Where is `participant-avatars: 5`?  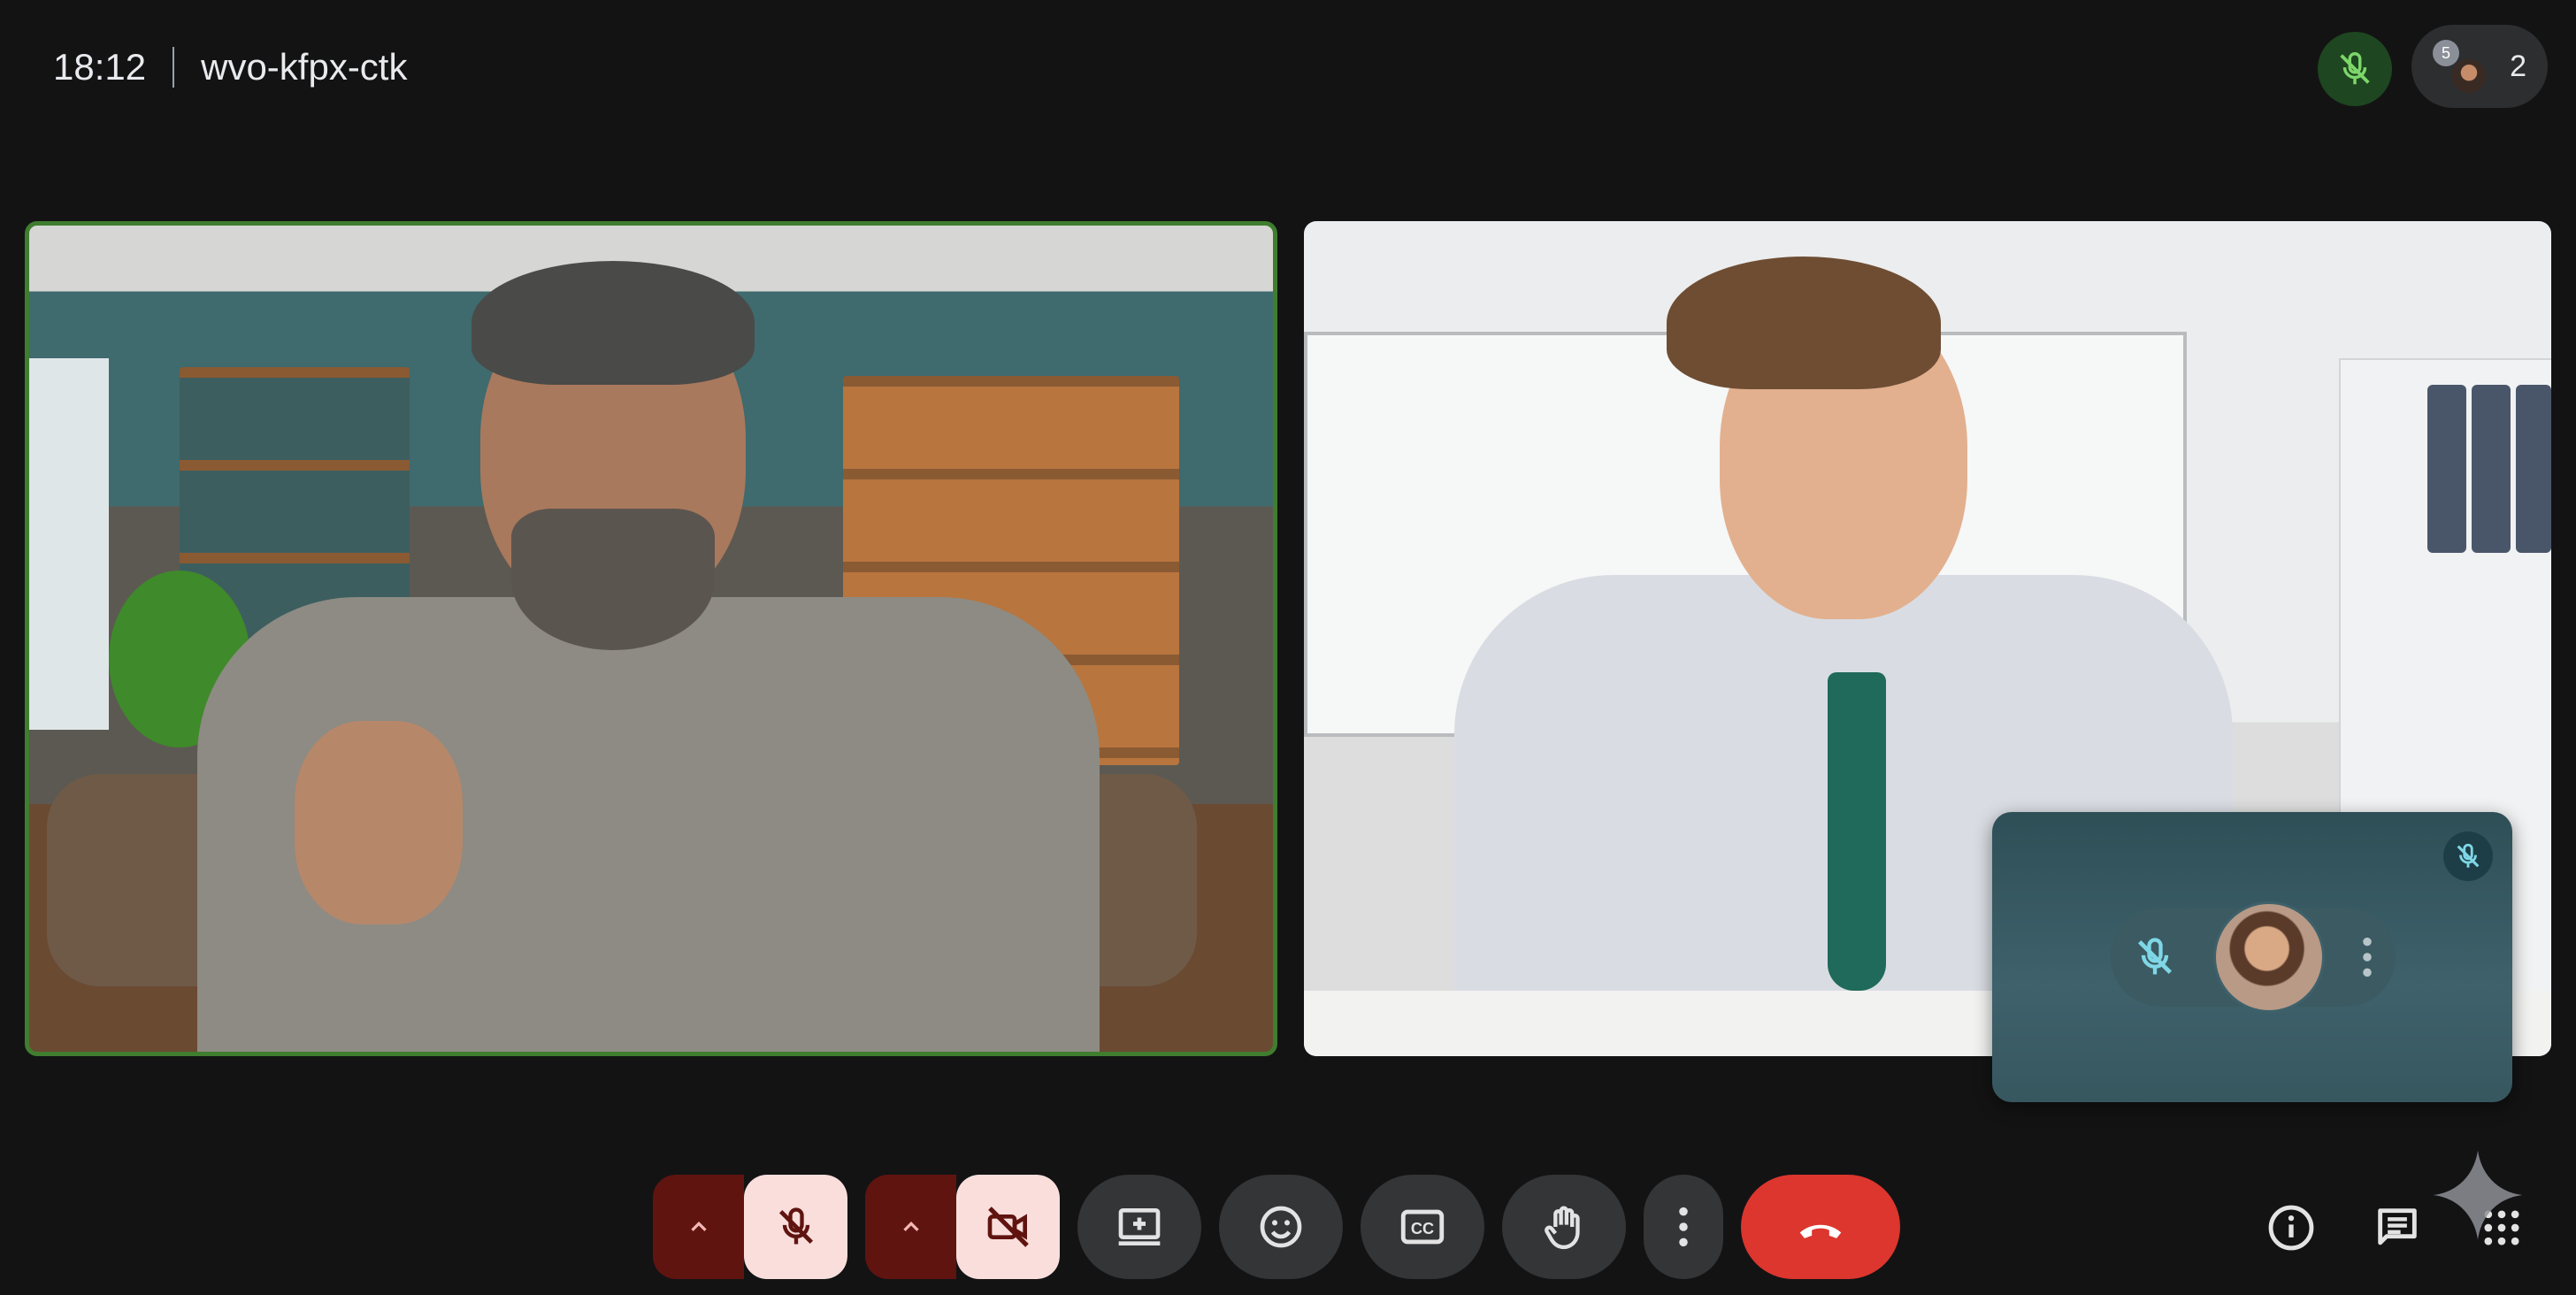 participant-avatars: 5 is located at coordinates (2459, 66).